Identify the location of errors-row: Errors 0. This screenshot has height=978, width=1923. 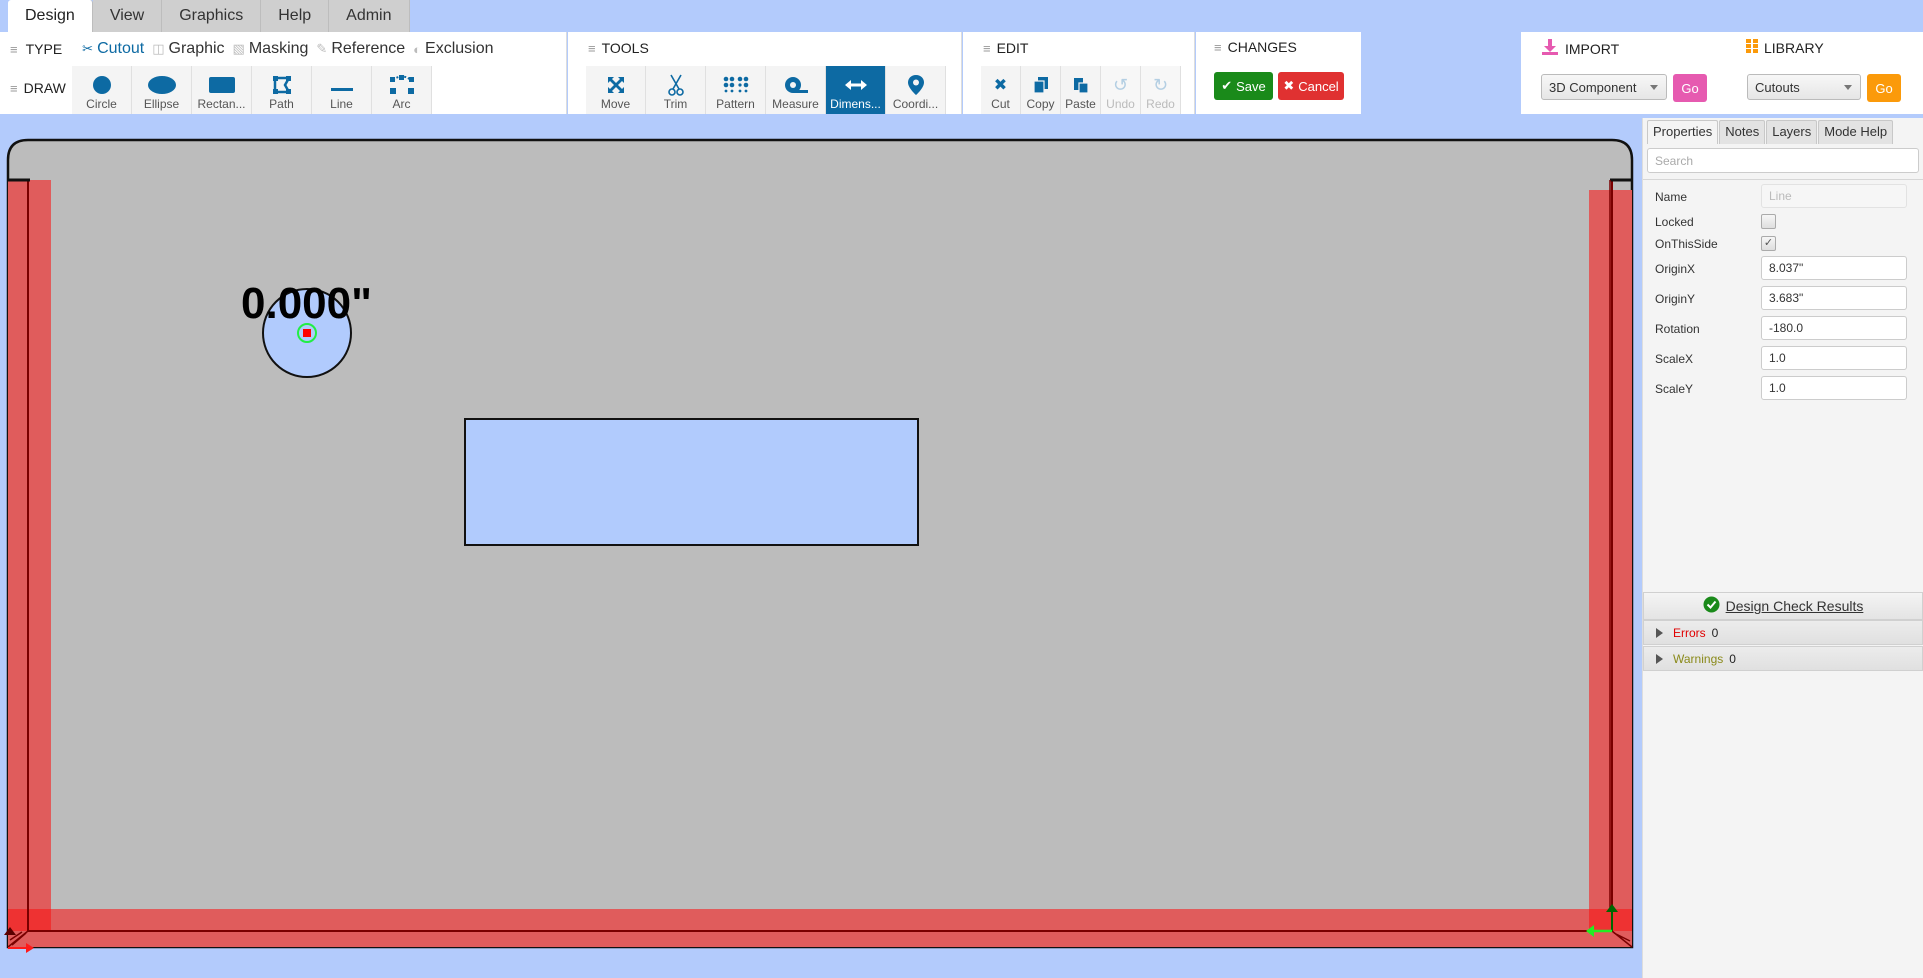
(1783, 632).